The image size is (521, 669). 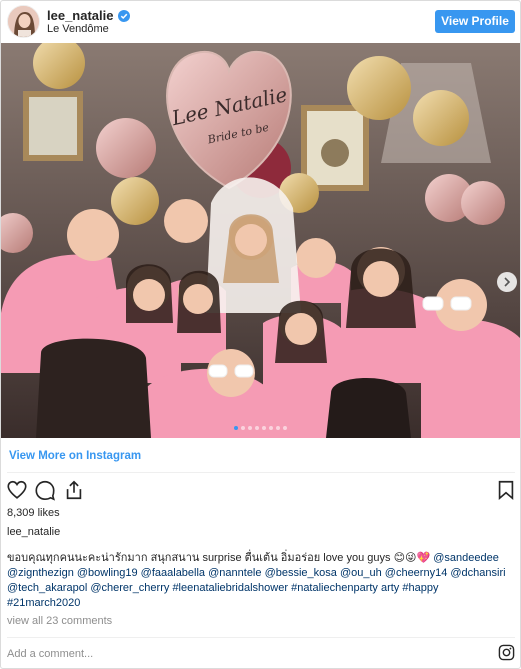 What do you see at coordinates (477, 573) in the screenshot?
I see `mention-link: @dchansiri` at bounding box center [477, 573].